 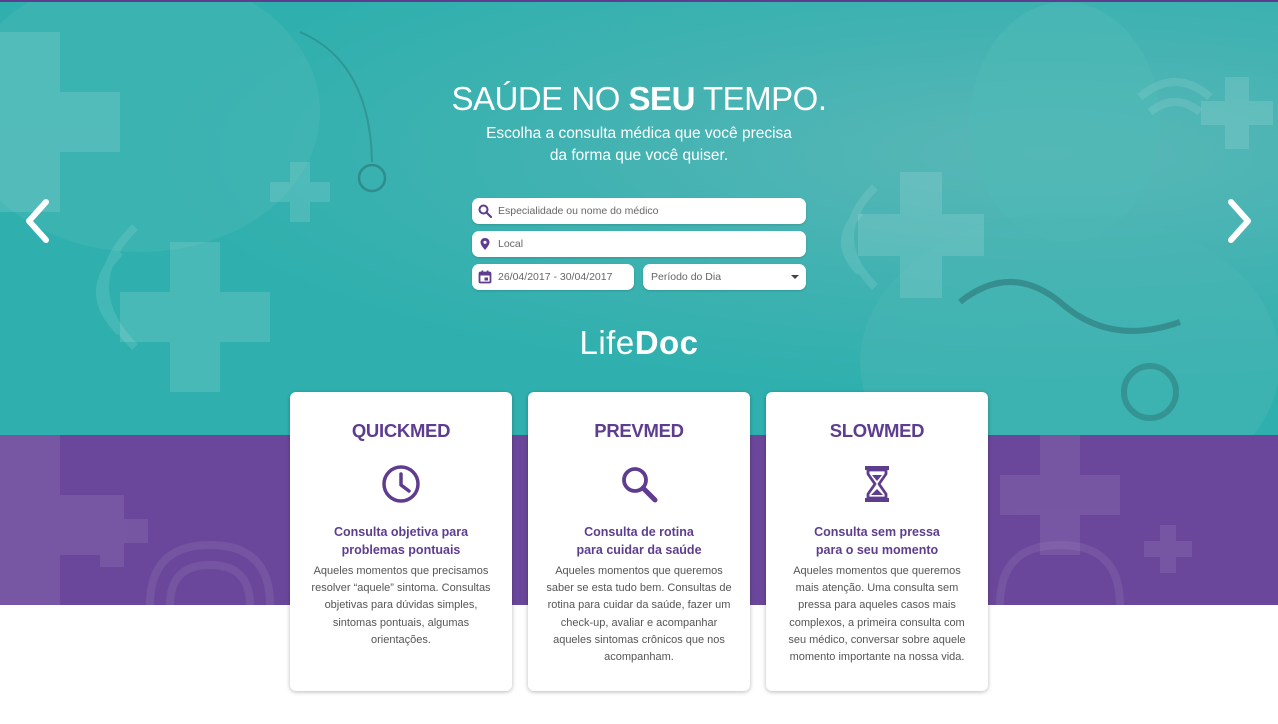 I want to click on card-subtitle-line-1: Consulta de rotina, so click(x=639, y=532).